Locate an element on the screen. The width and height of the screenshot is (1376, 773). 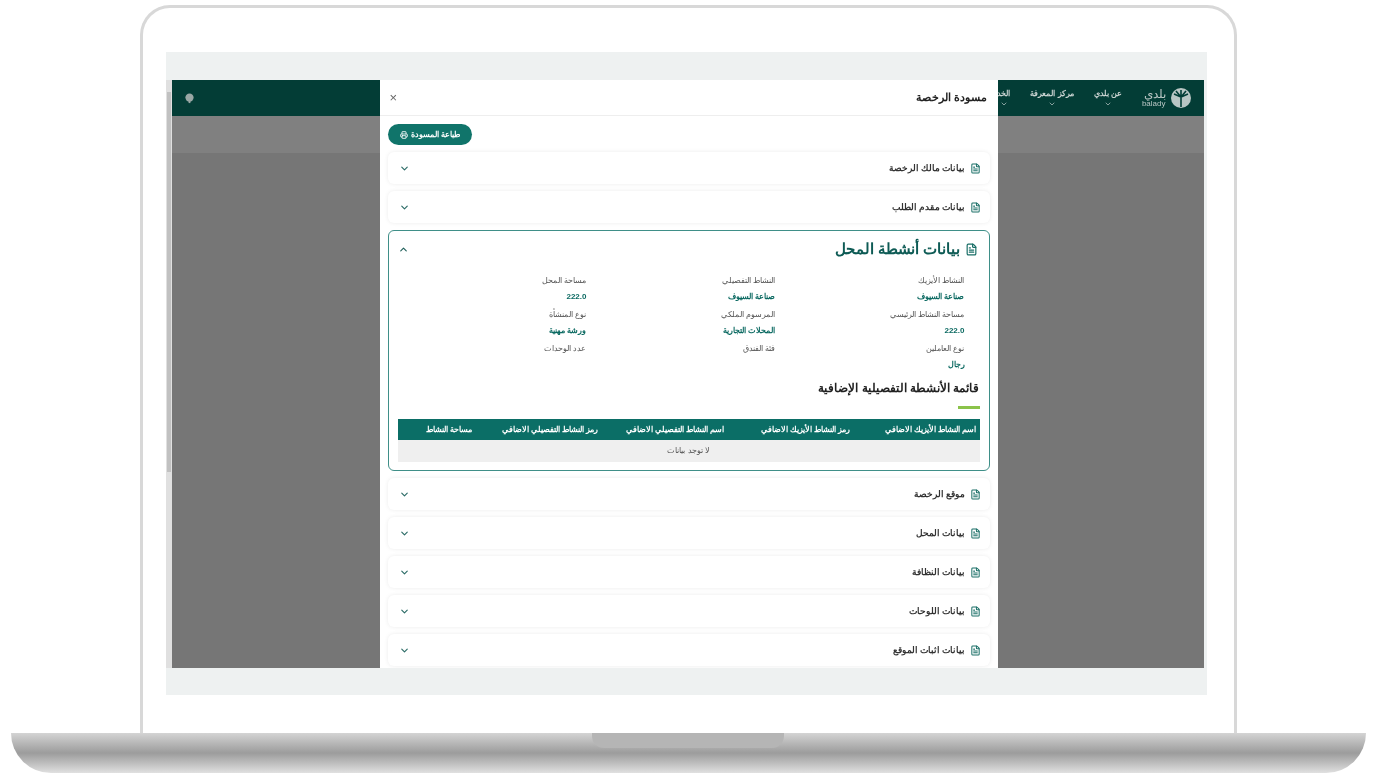
field-label: المرسوم الملكي is located at coordinates (748, 315).